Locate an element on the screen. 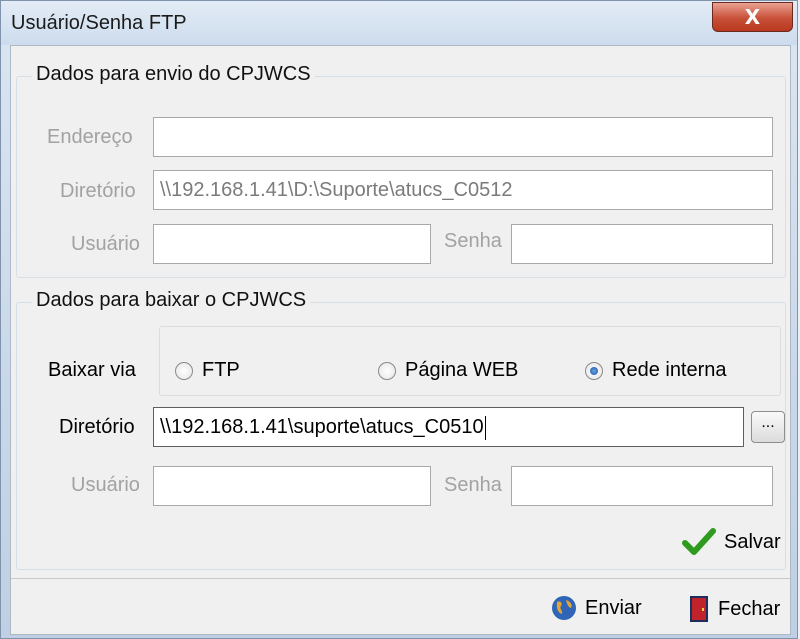 This screenshot has width=800, height=639. download-diretorio-value: \\192.168.1.41\suporte\atucs_C0510 is located at coordinates (322, 427).